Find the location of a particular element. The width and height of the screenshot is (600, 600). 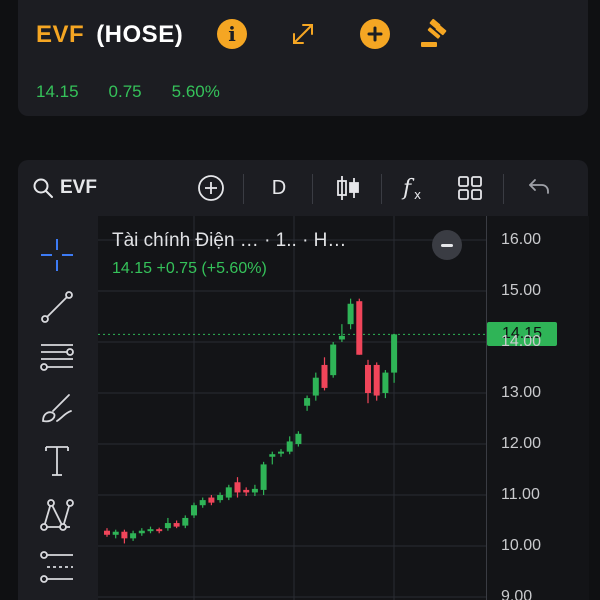

auction-hammer-icon is located at coordinates (434, 32).